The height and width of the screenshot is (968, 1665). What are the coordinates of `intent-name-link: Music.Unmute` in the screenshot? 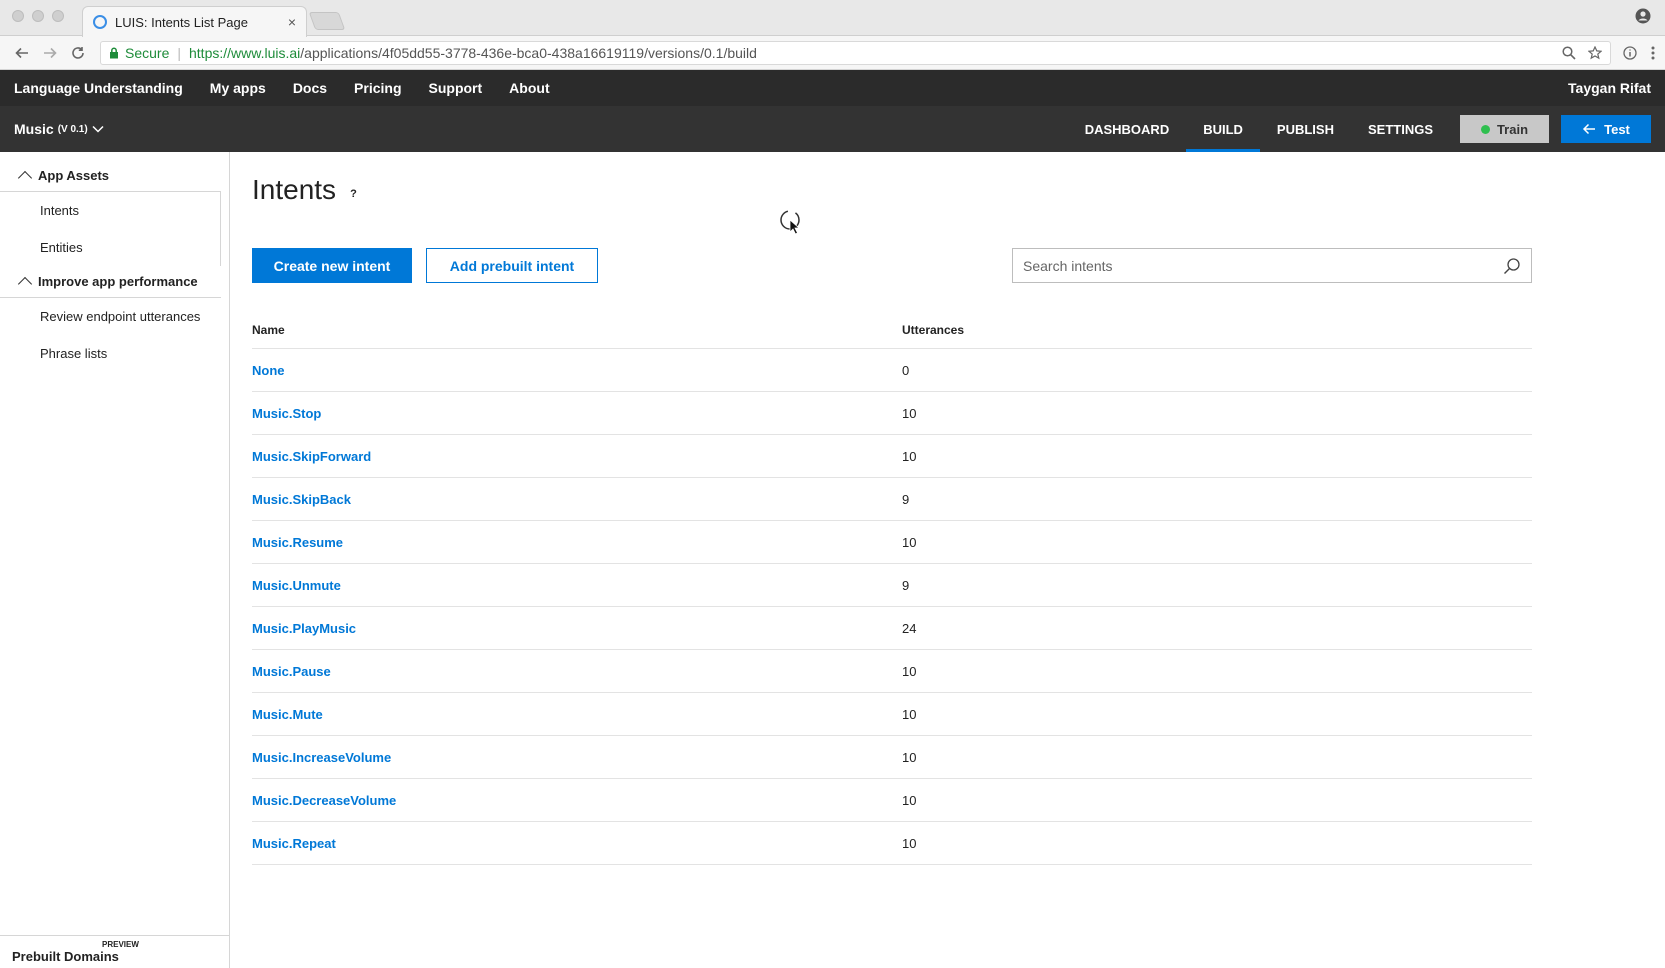 It's located at (577, 585).